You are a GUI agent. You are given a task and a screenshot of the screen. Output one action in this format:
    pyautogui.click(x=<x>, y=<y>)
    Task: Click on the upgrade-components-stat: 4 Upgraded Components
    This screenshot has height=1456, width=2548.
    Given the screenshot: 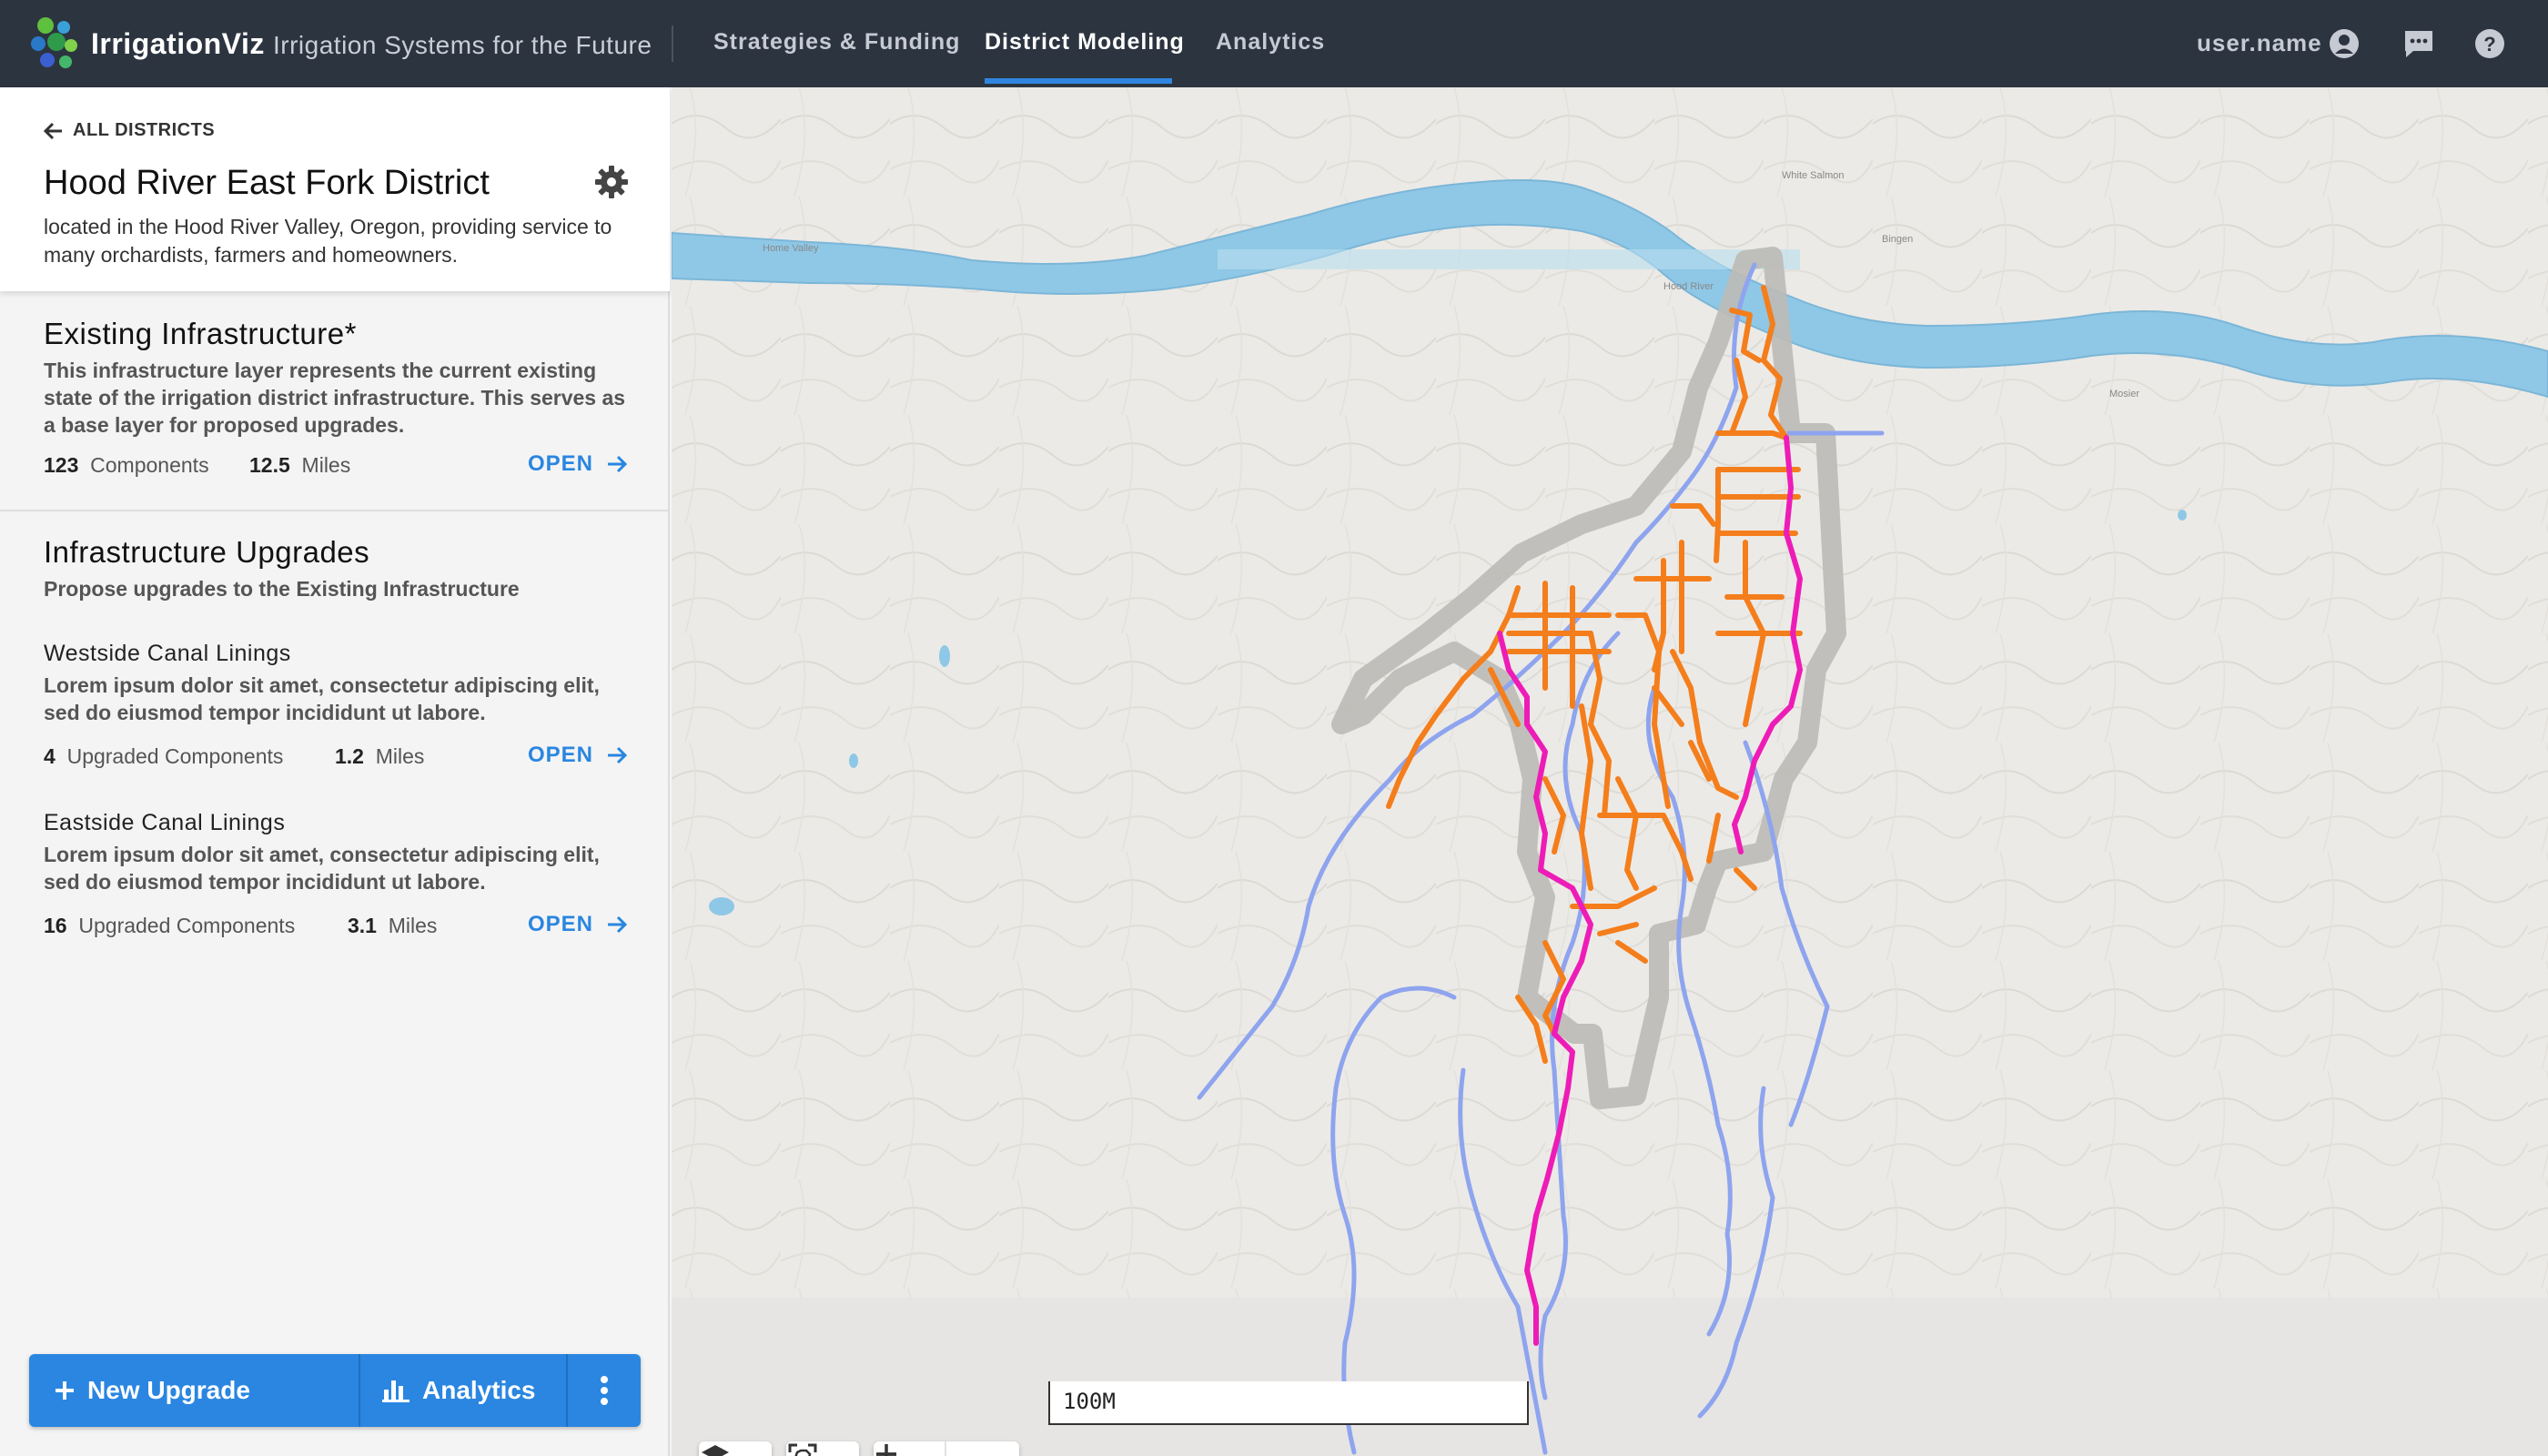 What is the action you would take?
    pyautogui.click(x=164, y=756)
    